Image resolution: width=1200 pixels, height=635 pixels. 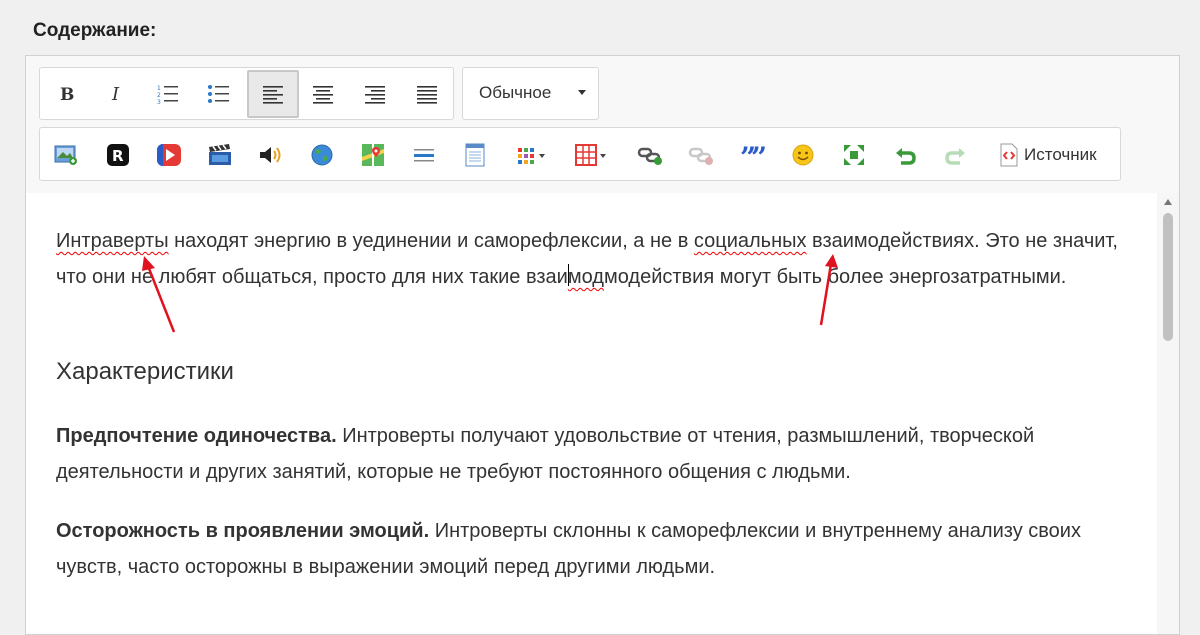 I want to click on insert-map-button, so click(x=373, y=155).